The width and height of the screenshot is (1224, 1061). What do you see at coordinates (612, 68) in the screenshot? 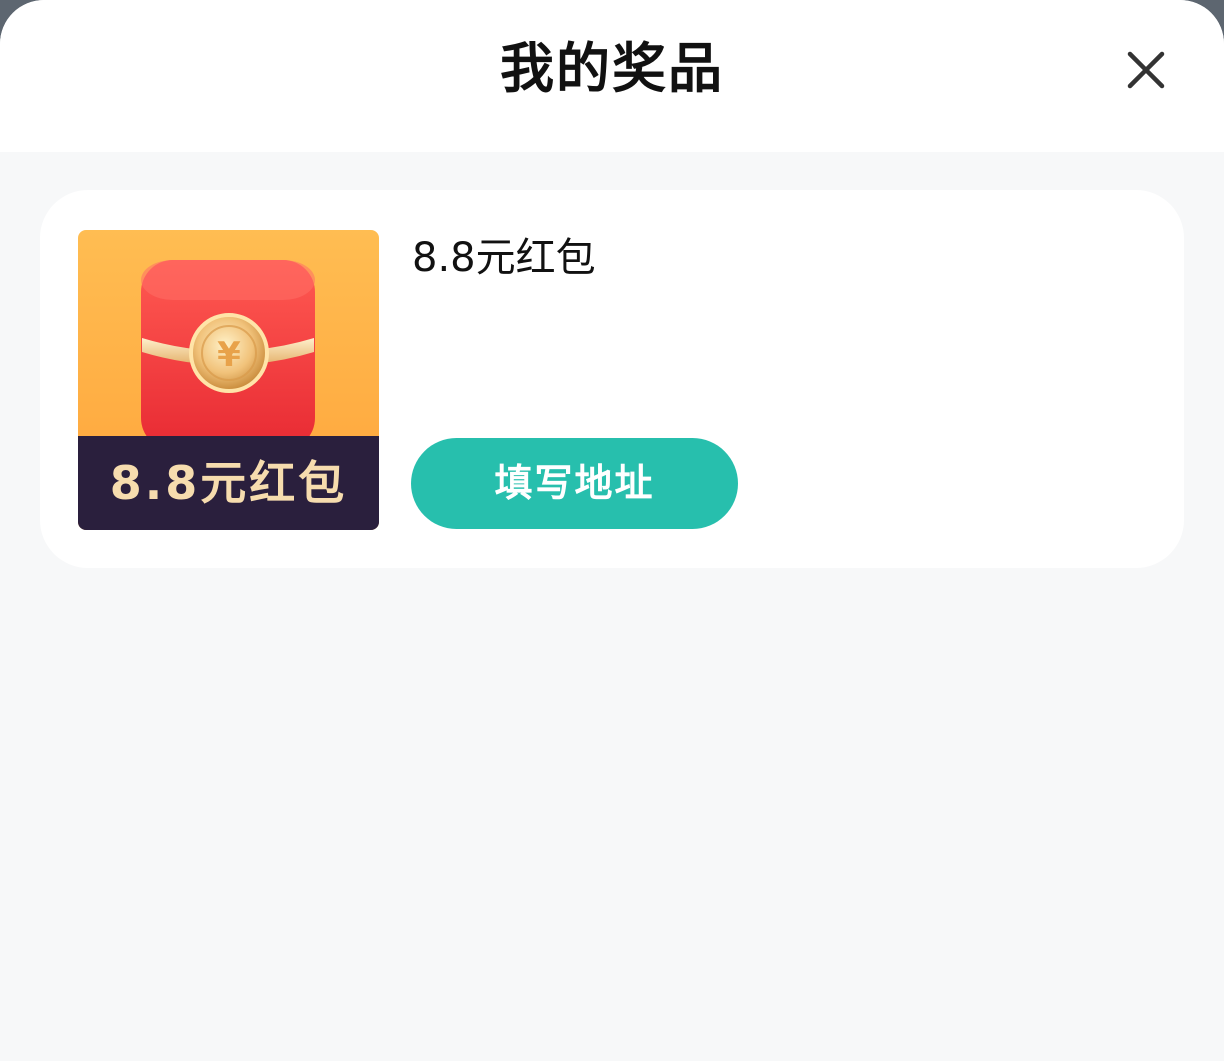
I see `page-title: 我的奖品` at bounding box center [612, 68].